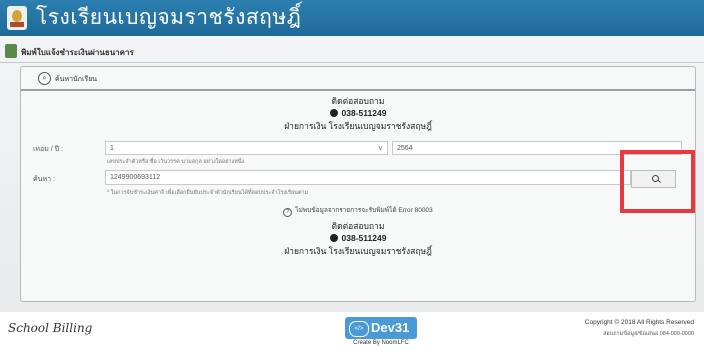  I want to click on term-label: เทอม / ปี :, so click(48, 149).